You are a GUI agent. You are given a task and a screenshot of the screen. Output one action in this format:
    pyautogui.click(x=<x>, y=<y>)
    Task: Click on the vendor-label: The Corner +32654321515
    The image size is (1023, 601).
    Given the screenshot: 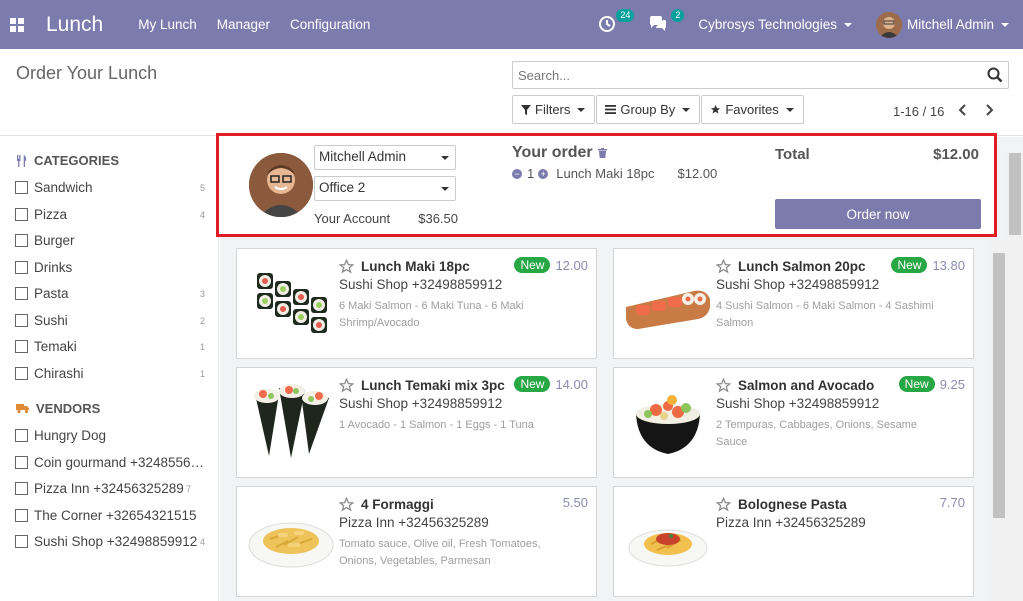 What is the action you would take?
    pyautogui.click(x=115, y=515)
    